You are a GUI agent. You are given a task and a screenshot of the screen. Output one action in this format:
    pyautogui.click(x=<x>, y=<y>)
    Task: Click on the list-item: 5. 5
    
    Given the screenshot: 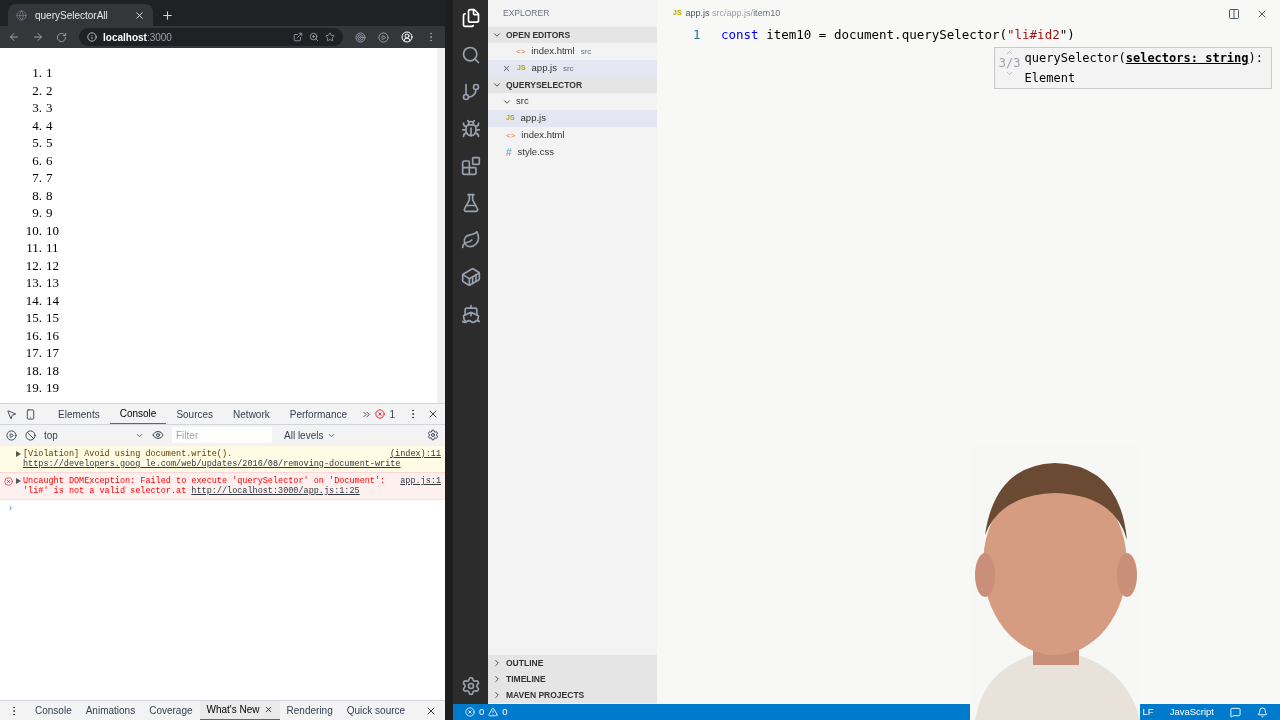 What is the action you would take?
    pyautogui.click(x=42, y=143)
    